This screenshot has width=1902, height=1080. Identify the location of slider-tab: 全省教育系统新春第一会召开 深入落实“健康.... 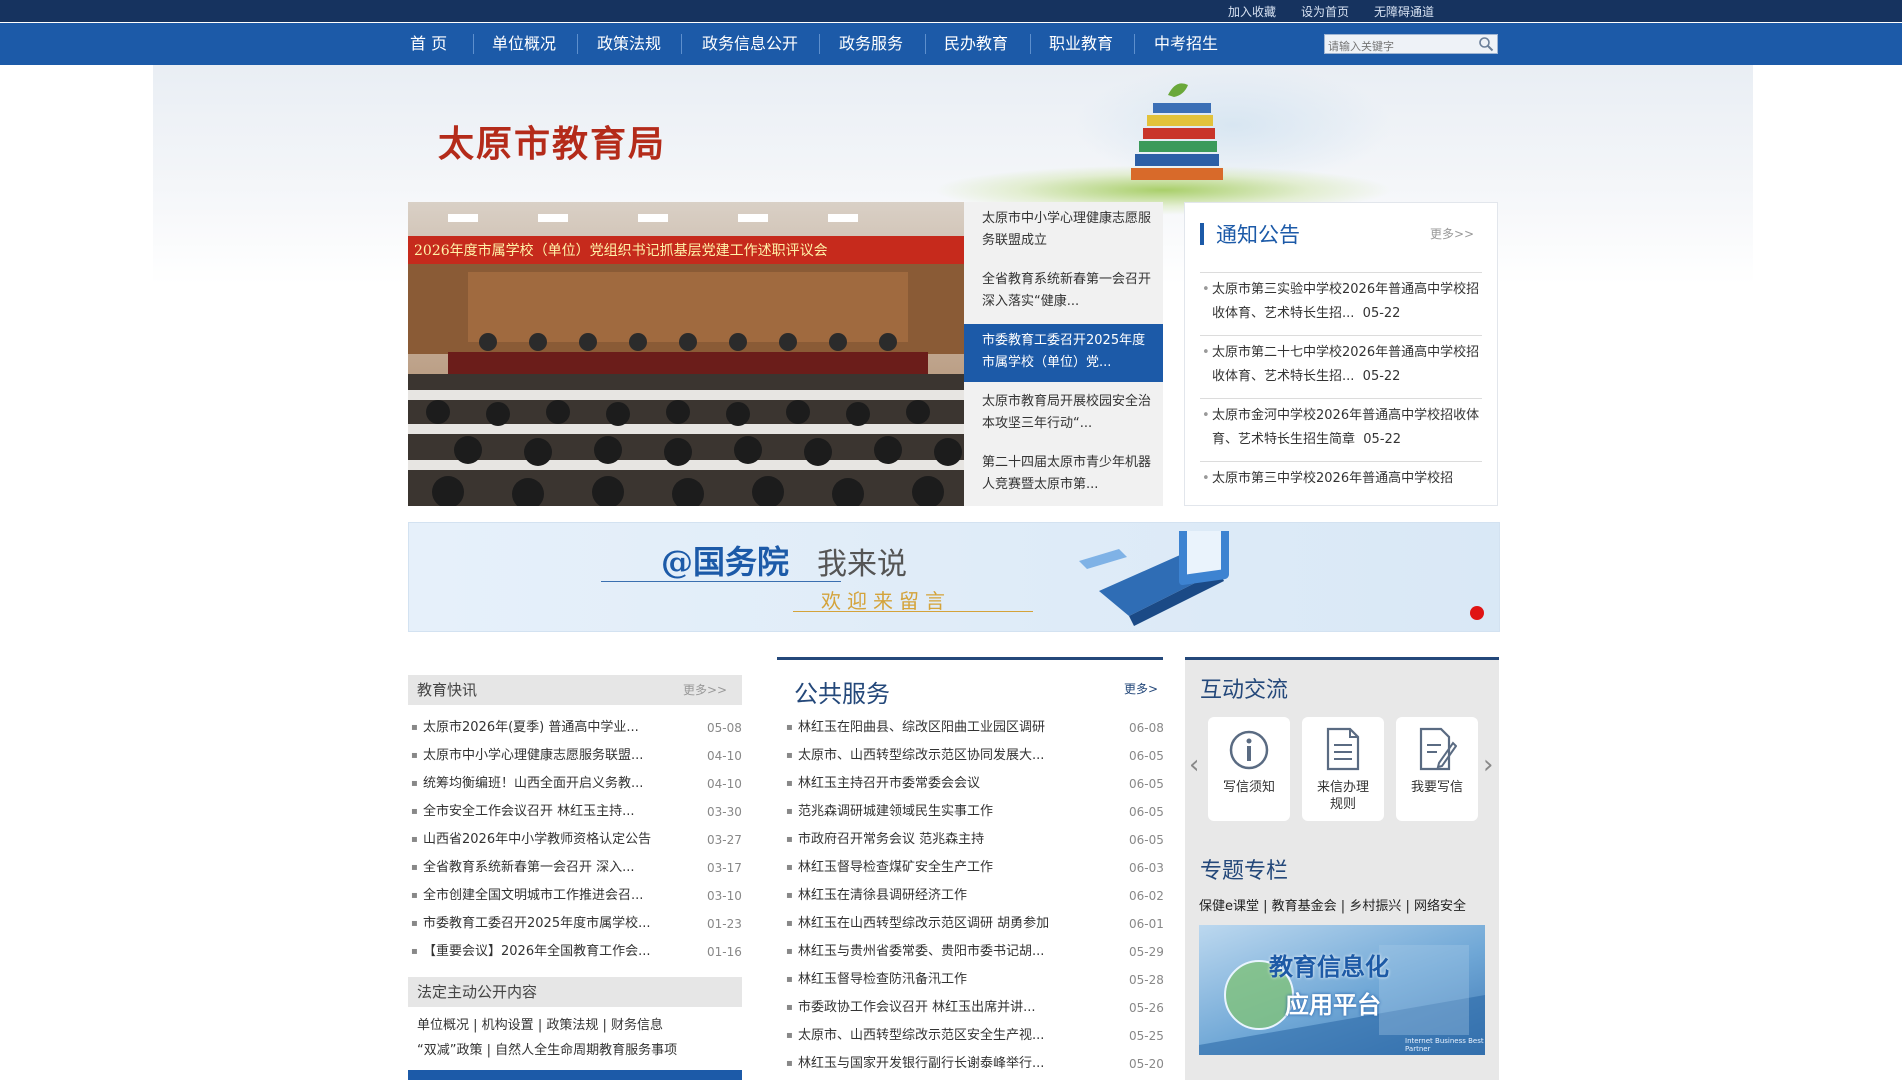
(1063, 292).